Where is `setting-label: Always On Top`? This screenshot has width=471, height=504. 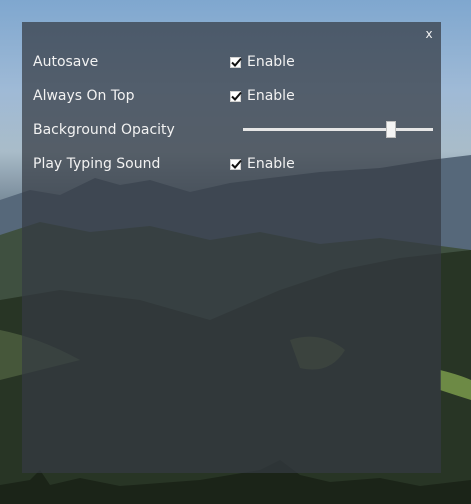 setting-label: Always On Top is located at coordinates (84, 96).